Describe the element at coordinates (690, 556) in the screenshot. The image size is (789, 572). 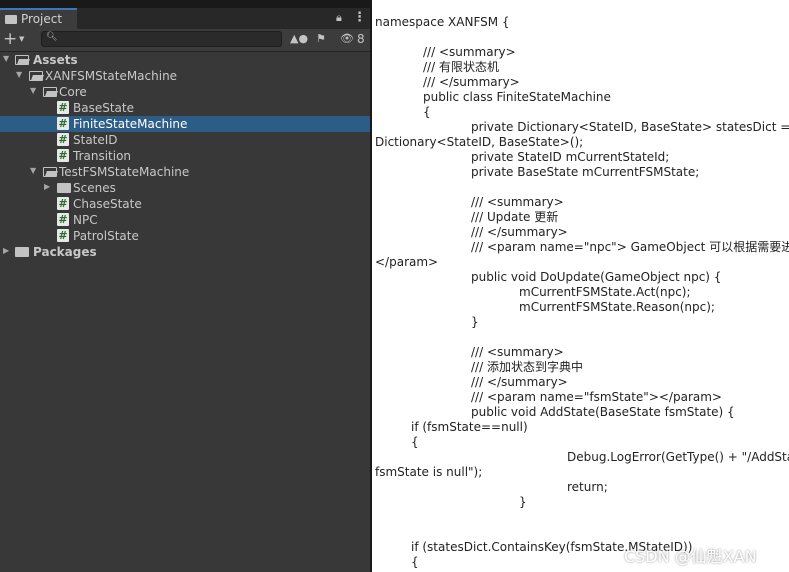
I see `watermark: CSDN @仙魁XAN` at that location.